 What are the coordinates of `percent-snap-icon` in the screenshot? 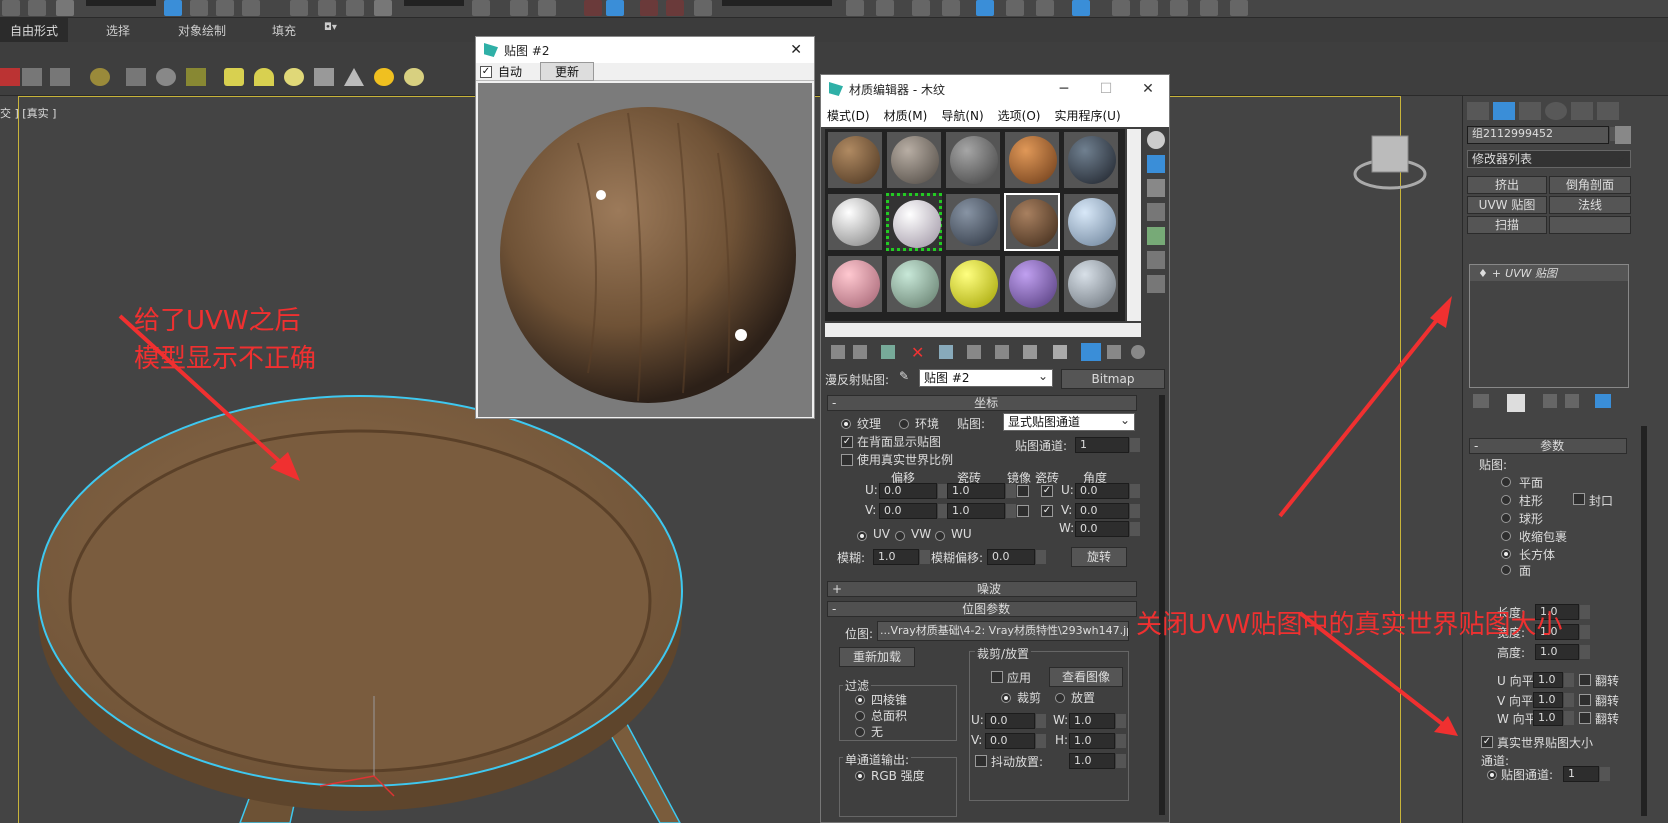 It's located at (649, 8).